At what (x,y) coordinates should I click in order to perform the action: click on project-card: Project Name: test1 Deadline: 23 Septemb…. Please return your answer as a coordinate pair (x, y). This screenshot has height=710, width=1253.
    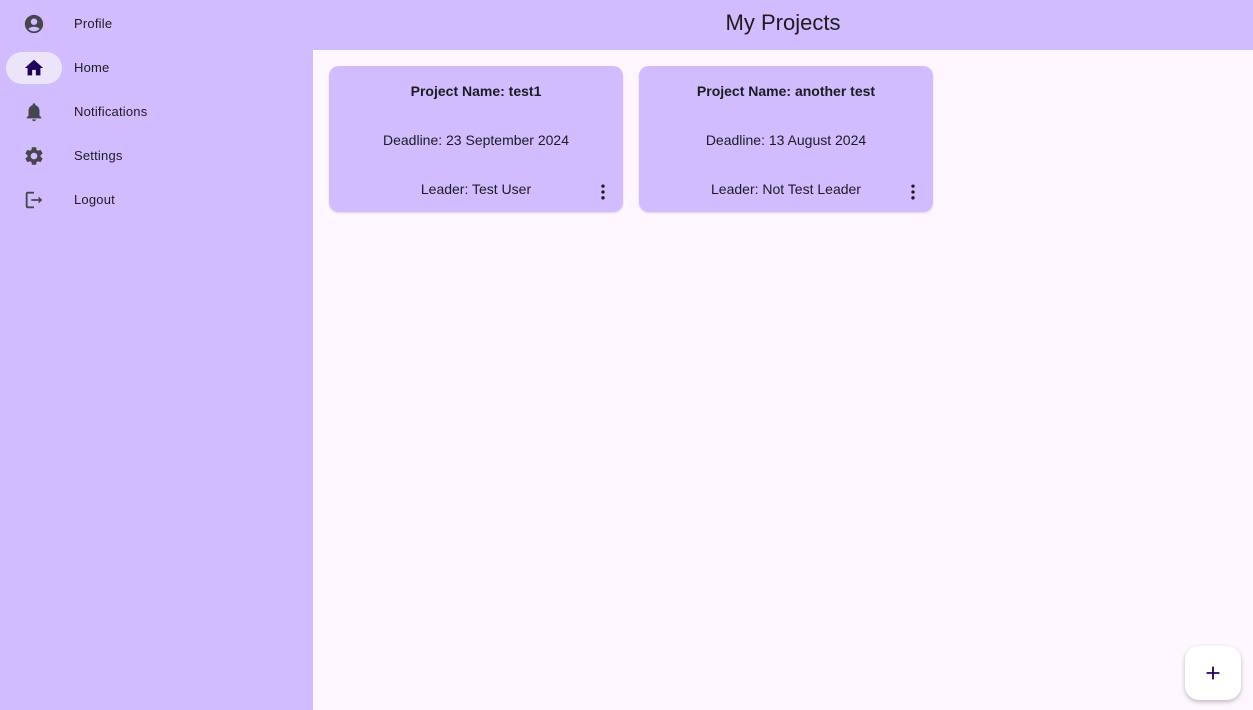
    Looking at the image, I should click on (476, 139).